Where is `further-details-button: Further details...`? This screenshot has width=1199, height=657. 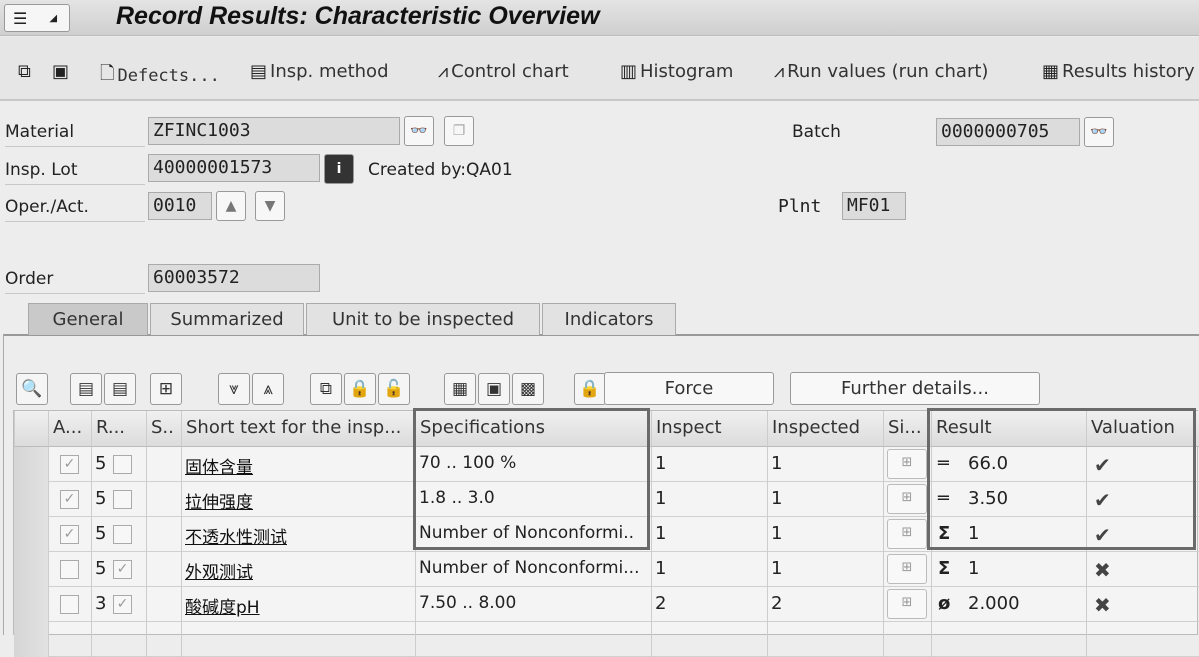 further-details-button: Further details... is located at coordinates (915, 388).